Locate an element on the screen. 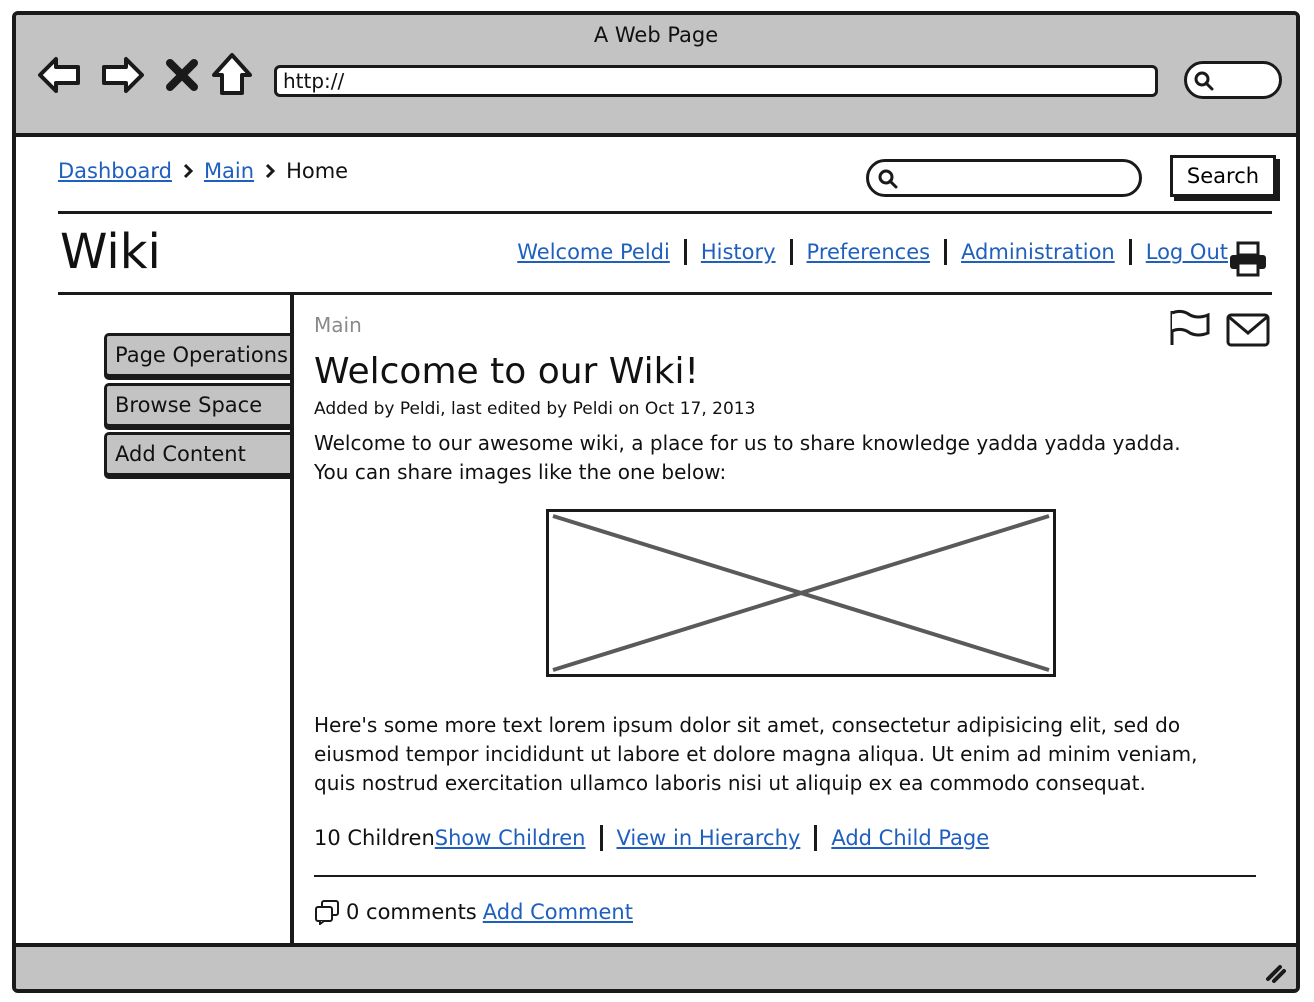 This screenshot has height=1002, width=1314. window-title: A Web Page is located at coordinates (656, 35).